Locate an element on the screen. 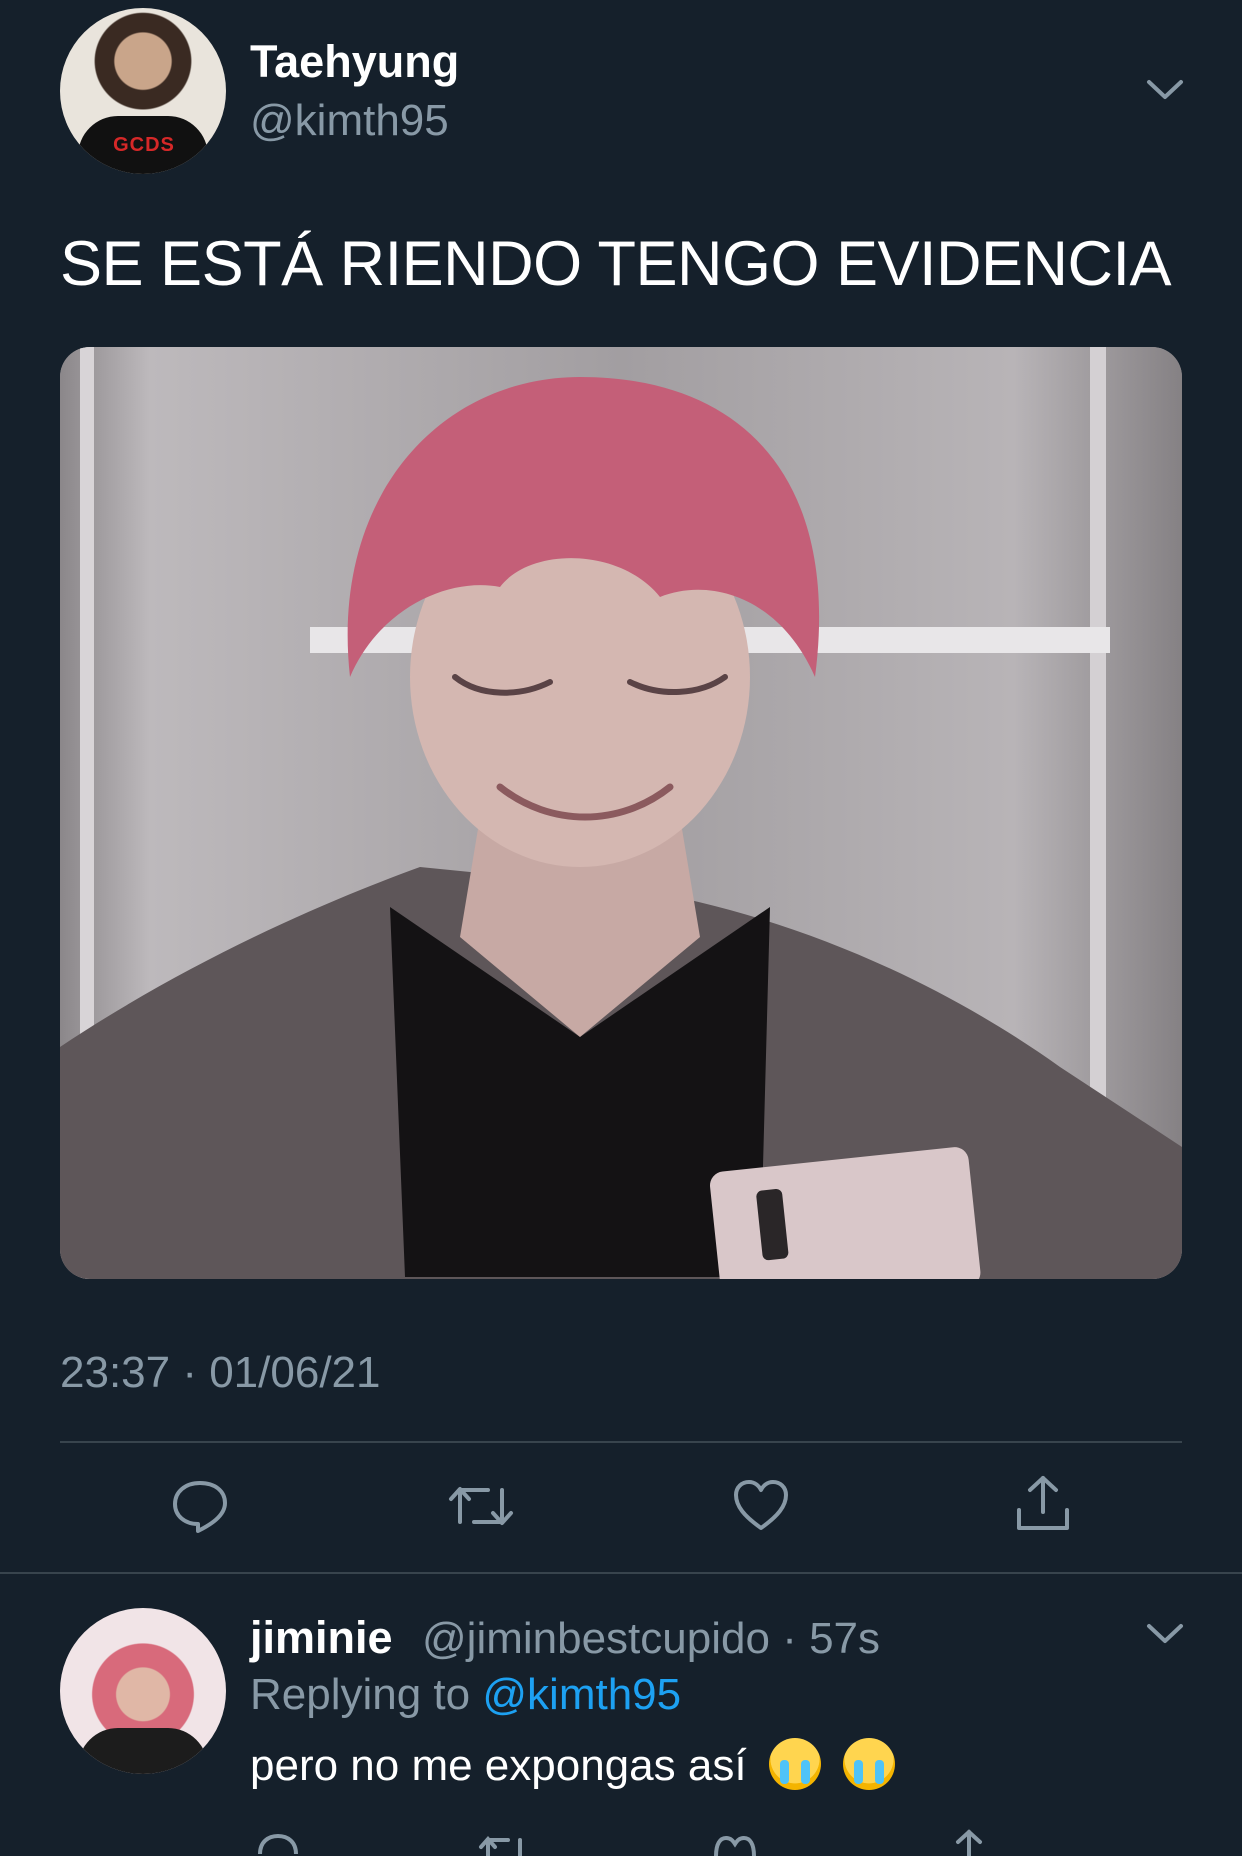 The image size is (1242, 1856). avatar-jacket is located at coordinates (143, 1751).